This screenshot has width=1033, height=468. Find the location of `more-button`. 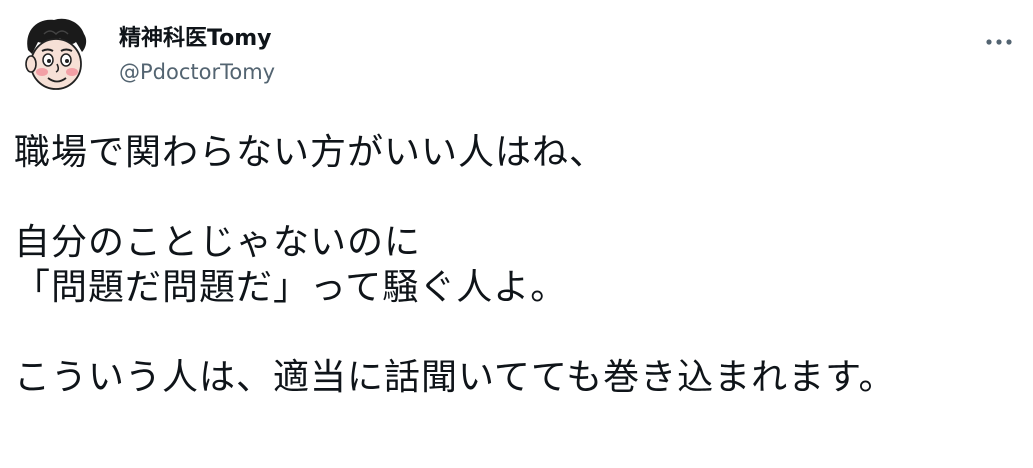

more-button is located at coordinates (999, 42).